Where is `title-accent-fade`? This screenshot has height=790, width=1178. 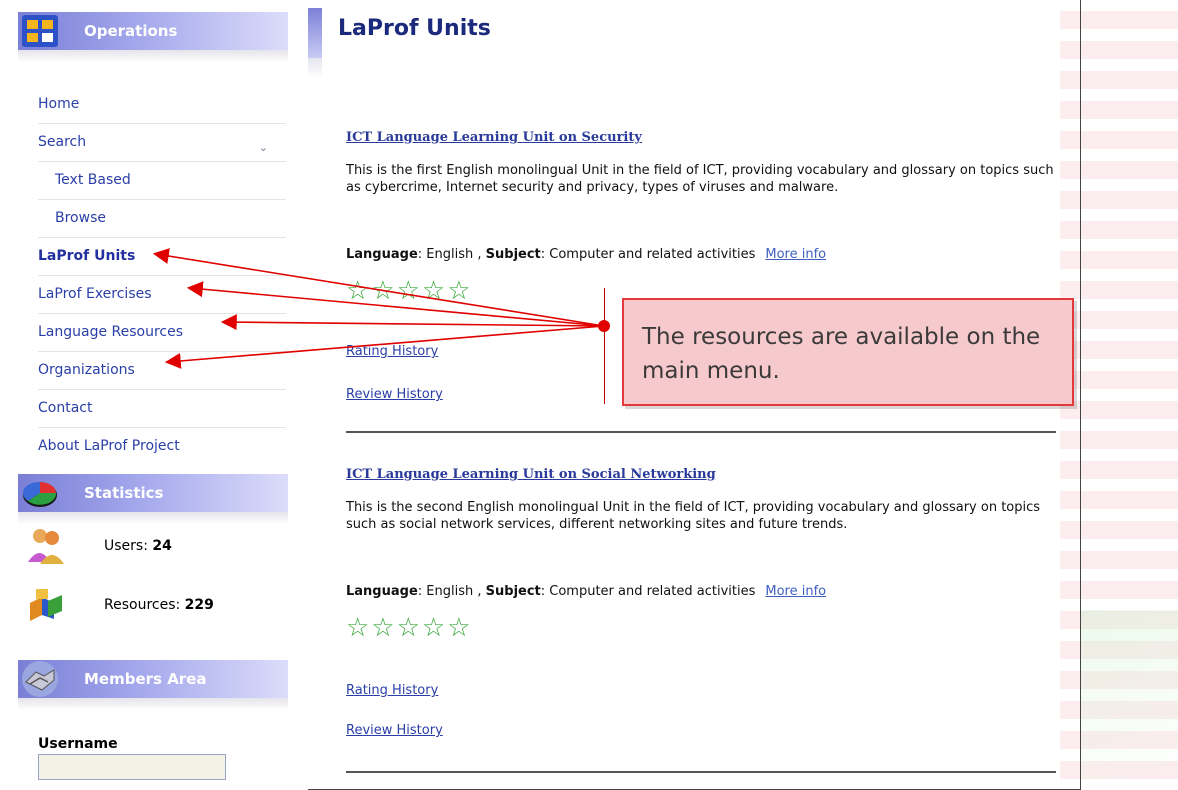
title-accent-fade is located at coordinates (315, 68).